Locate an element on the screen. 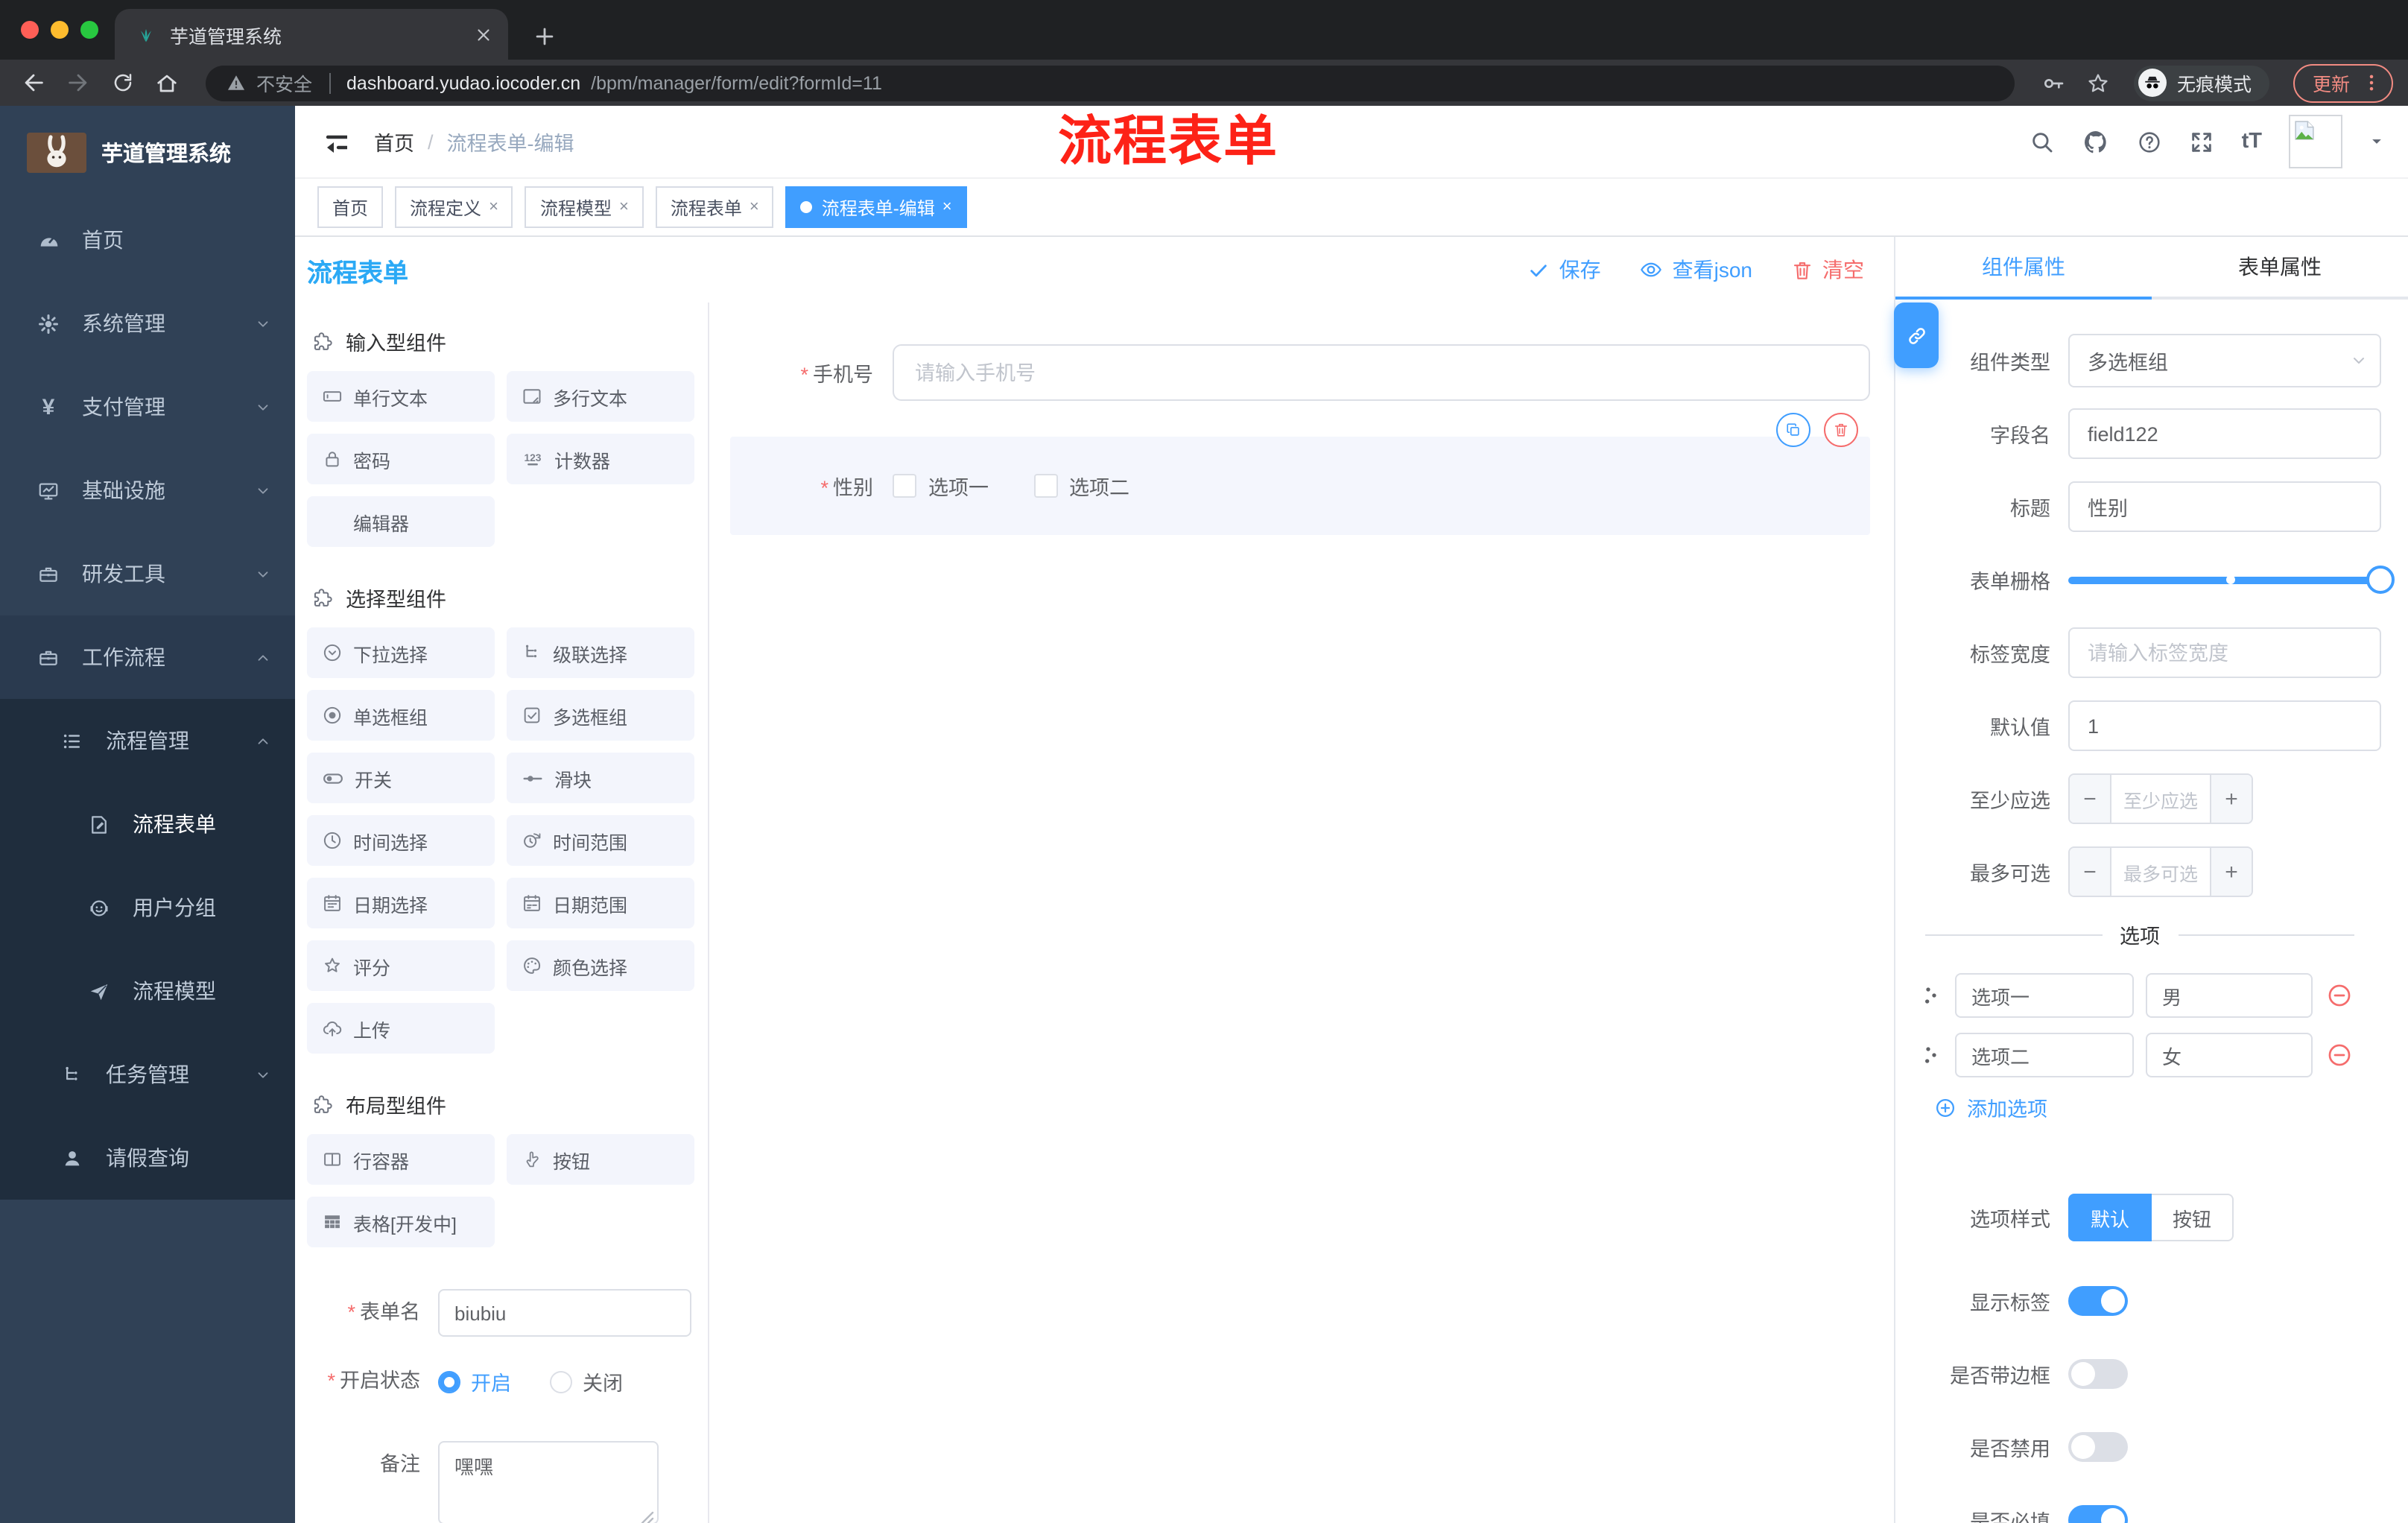 The width and height of the screenshot is (2408, 1523). slider-track is located at coordinates (2231, 580).